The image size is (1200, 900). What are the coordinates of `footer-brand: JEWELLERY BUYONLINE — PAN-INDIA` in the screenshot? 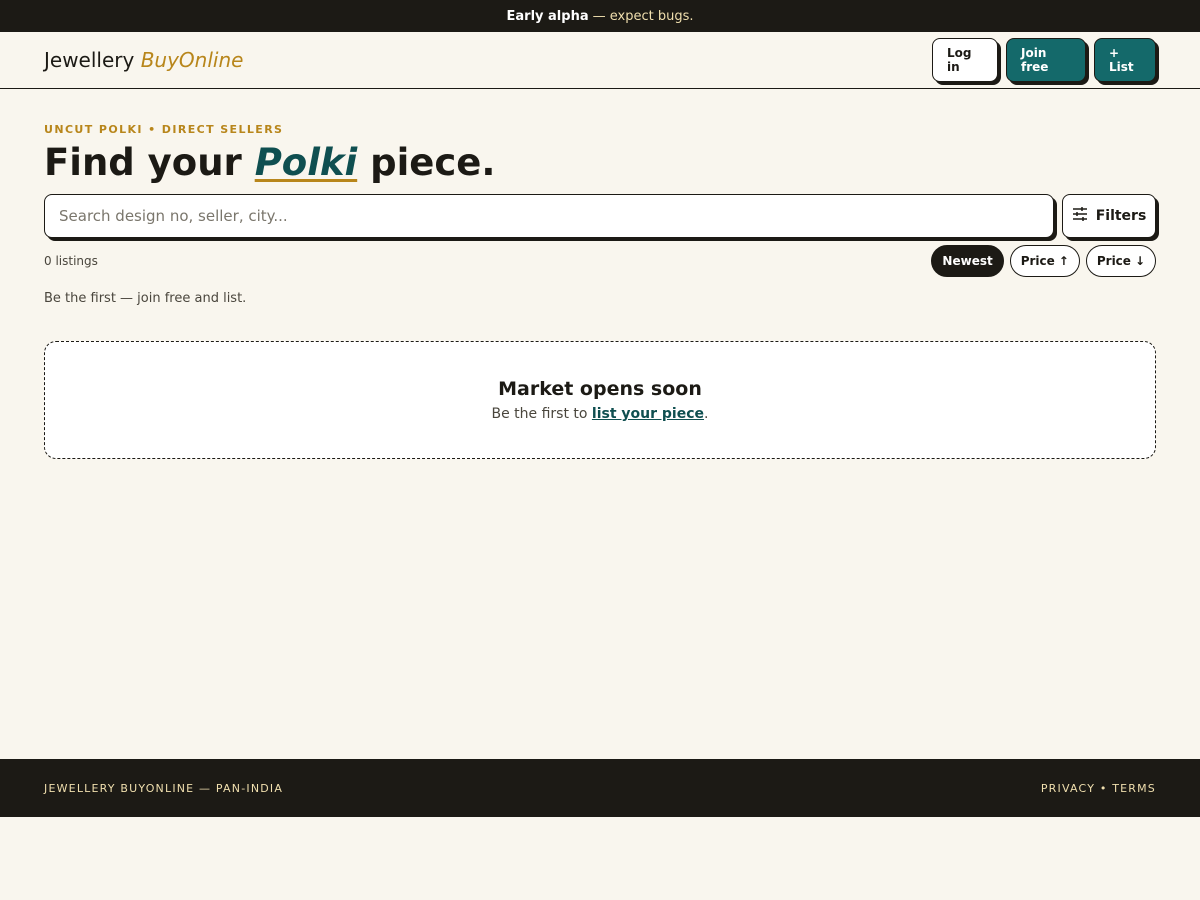 It's located at (164, 788).